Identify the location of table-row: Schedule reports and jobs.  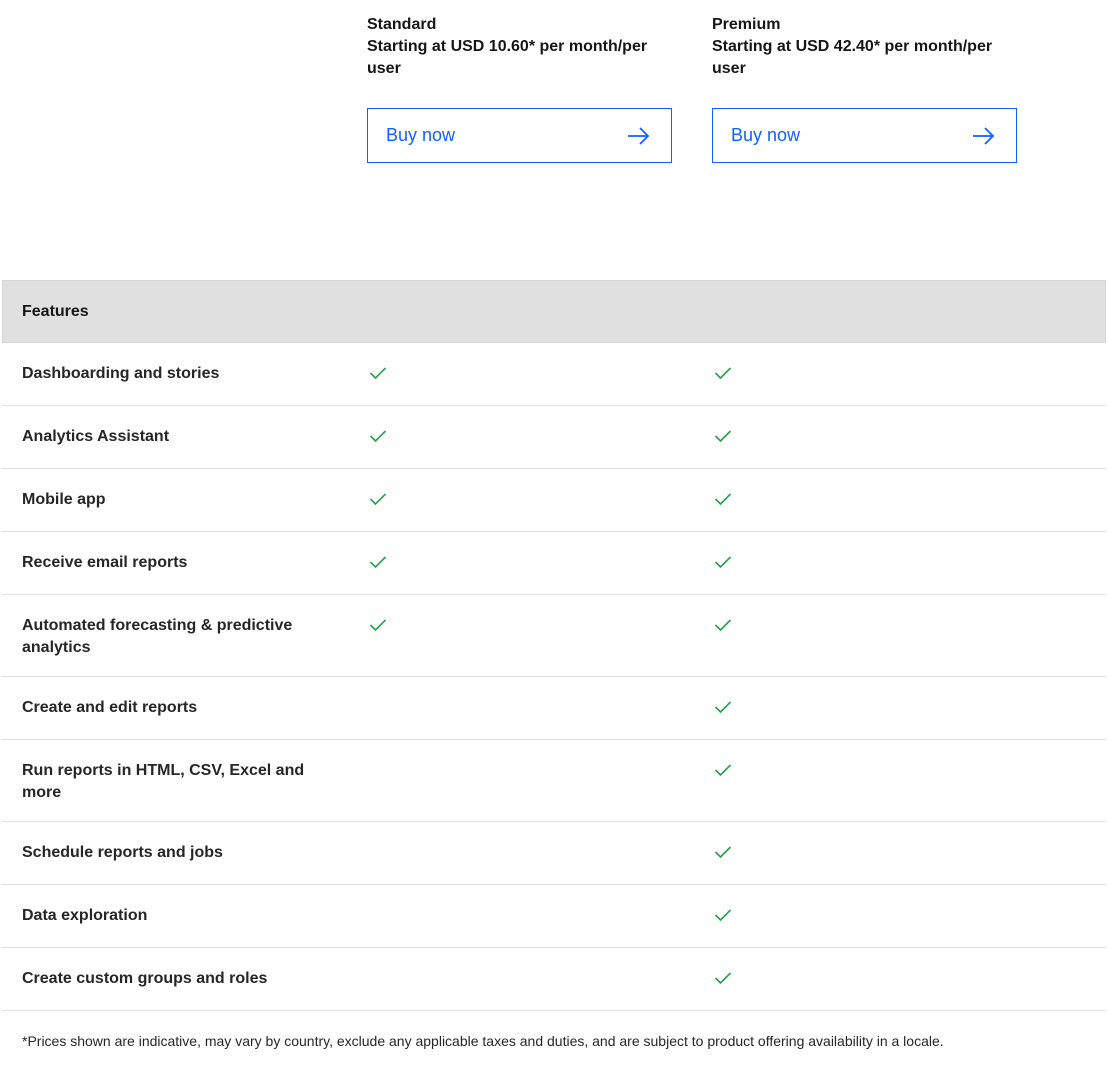
(554, 853).